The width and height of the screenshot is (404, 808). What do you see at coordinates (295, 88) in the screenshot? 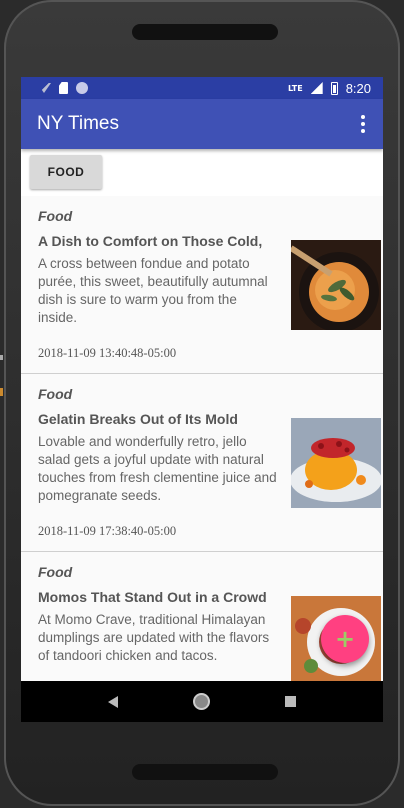
I see `lte-icon: LTE` at bounding box center [295, 88].